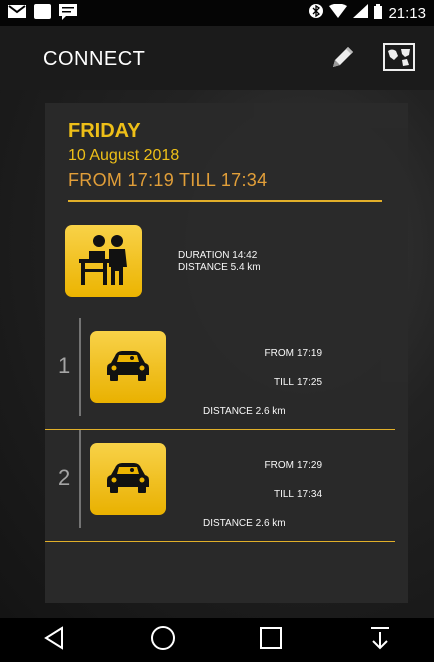 This screenshot has height=662, width=434. I want to click on trip-number: 2, so click(64, 477).